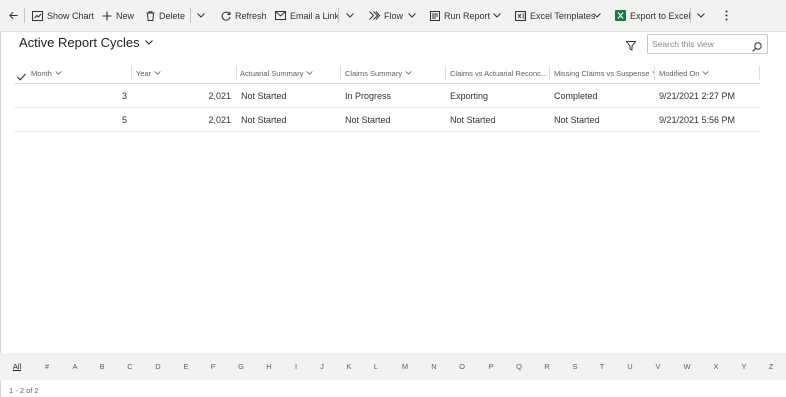  I want to click on jump-m: M, so click(405, 366).